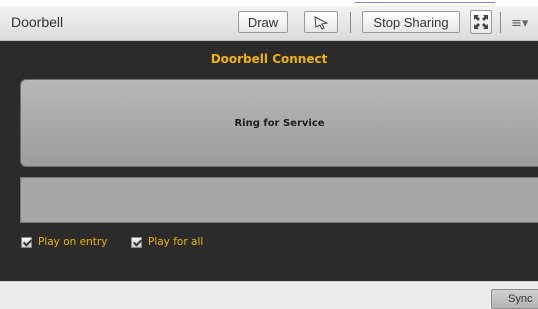  I want to click on title-bar: Doorbell Draw Stop Sharing ≡▾, so click(269, 23).